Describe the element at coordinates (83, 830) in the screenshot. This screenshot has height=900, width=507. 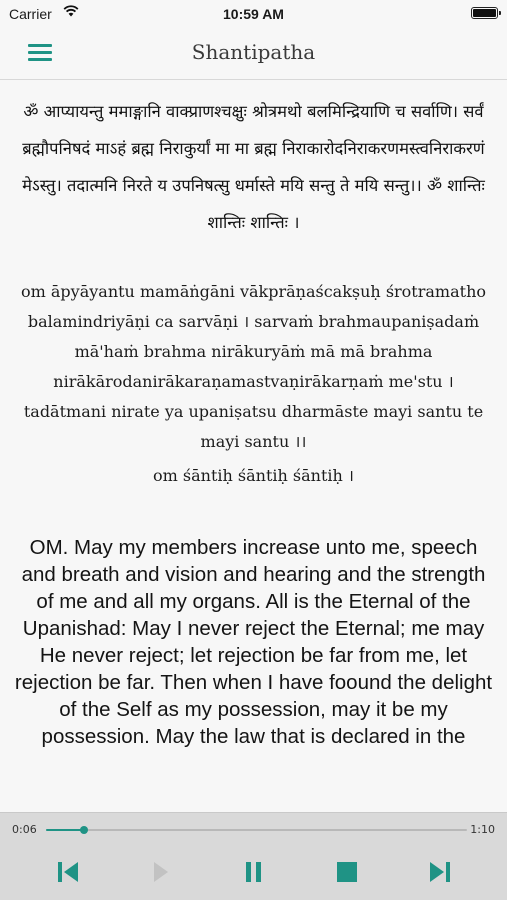
I see `progress-thumb` at that location.